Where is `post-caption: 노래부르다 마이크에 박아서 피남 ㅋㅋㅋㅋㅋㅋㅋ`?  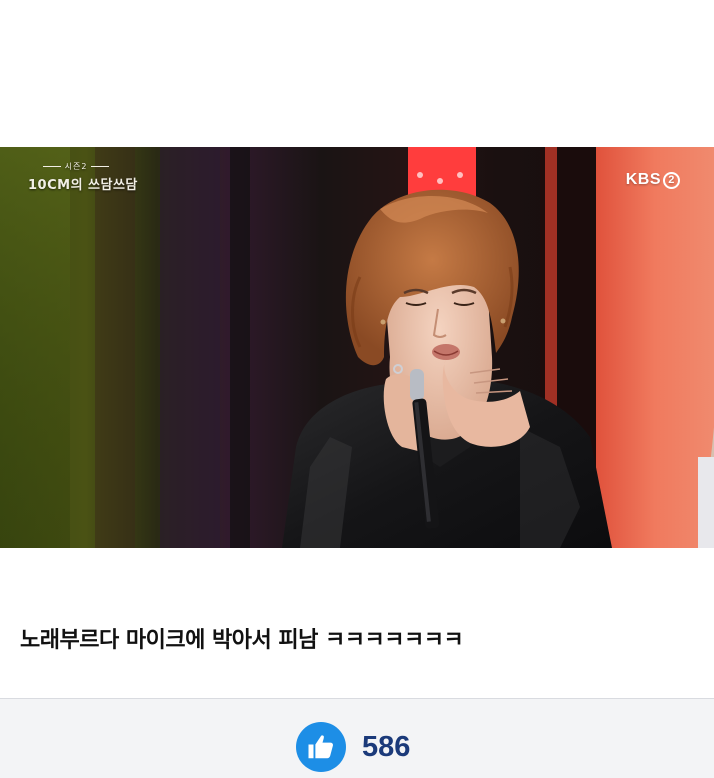 post-caption: 노래부르다 마이크에 박아서 피남 ㅋㅋㅋㅋㅋㅋㅋ is located at coordinates (242, 640).